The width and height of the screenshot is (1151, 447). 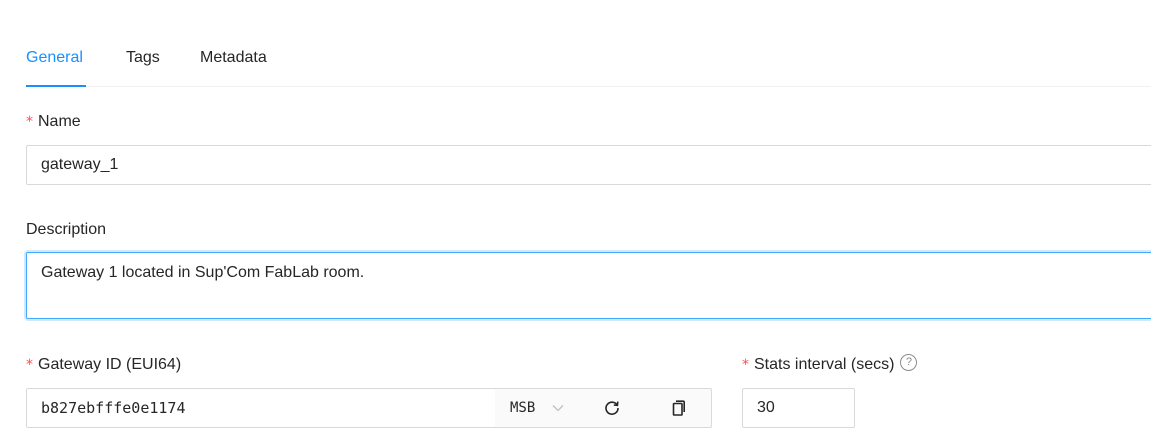 What do you see at coordinates (56, 86) in the screenshot?
I see `active-tab-indicator` at bounding box center [56, 86].